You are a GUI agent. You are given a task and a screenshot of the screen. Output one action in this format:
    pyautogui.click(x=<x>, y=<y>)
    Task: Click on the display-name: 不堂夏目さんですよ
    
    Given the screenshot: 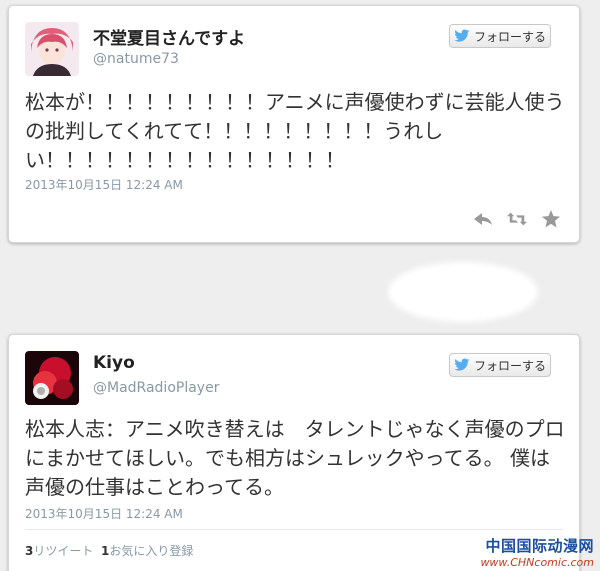 What is the action you would take?
    pyautogui.click(x=169, y=36)
    